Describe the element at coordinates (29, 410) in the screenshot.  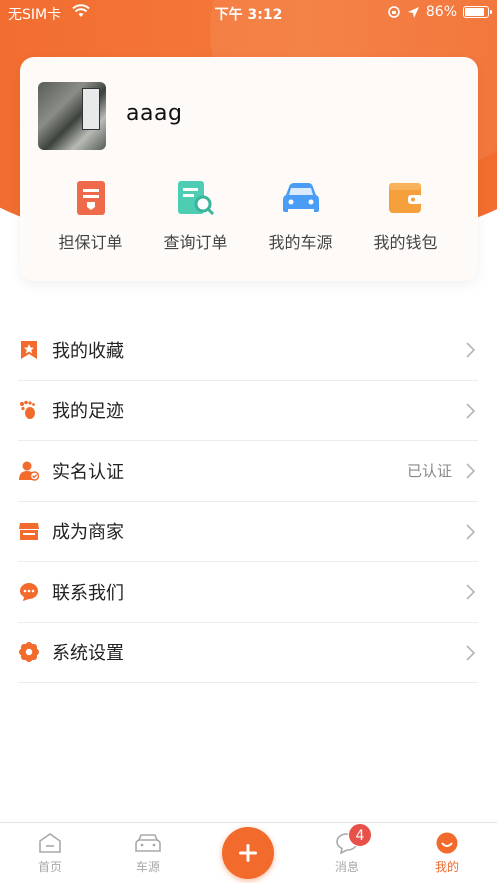
I see `footprint-icon` at that location.